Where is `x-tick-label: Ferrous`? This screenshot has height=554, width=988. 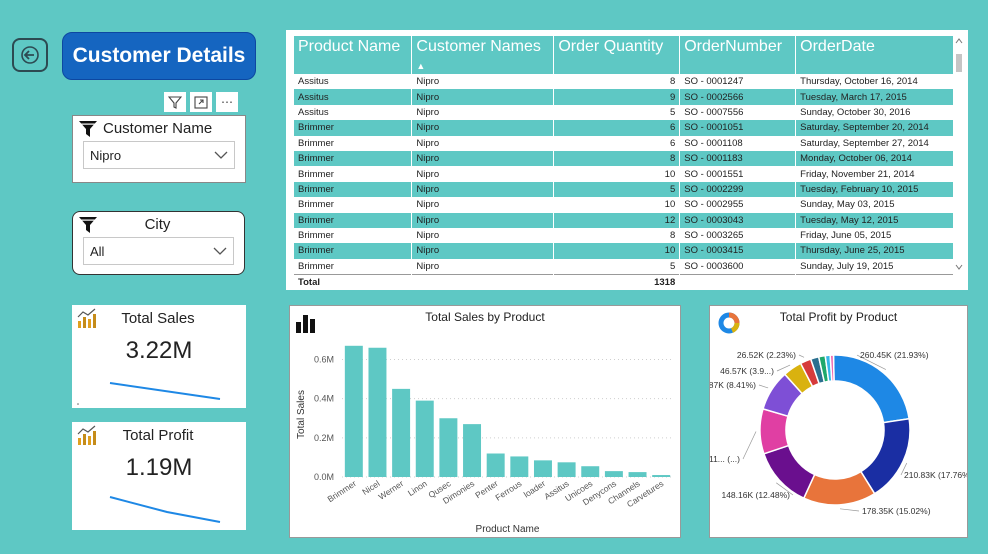
x-tick-label: Ferrous is located at coordinates (508, 490).